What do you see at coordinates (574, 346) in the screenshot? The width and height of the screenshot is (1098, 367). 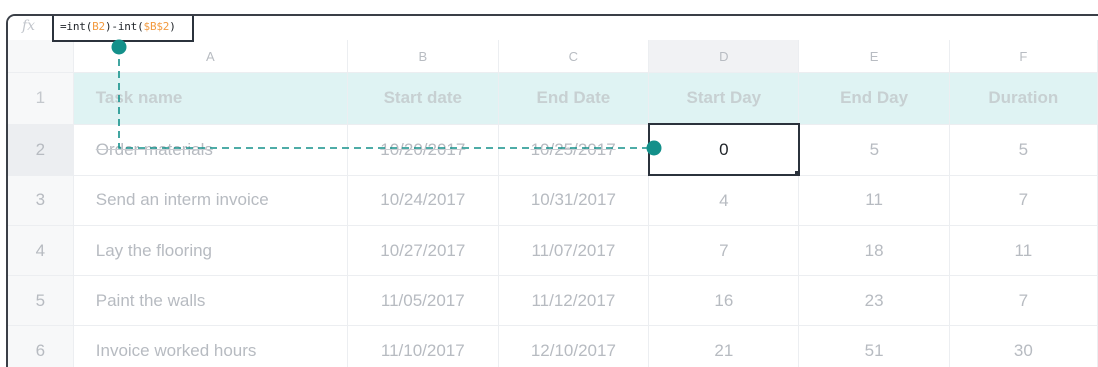 I see `cell: 12/10/2017` at bounding box center [574, 346].